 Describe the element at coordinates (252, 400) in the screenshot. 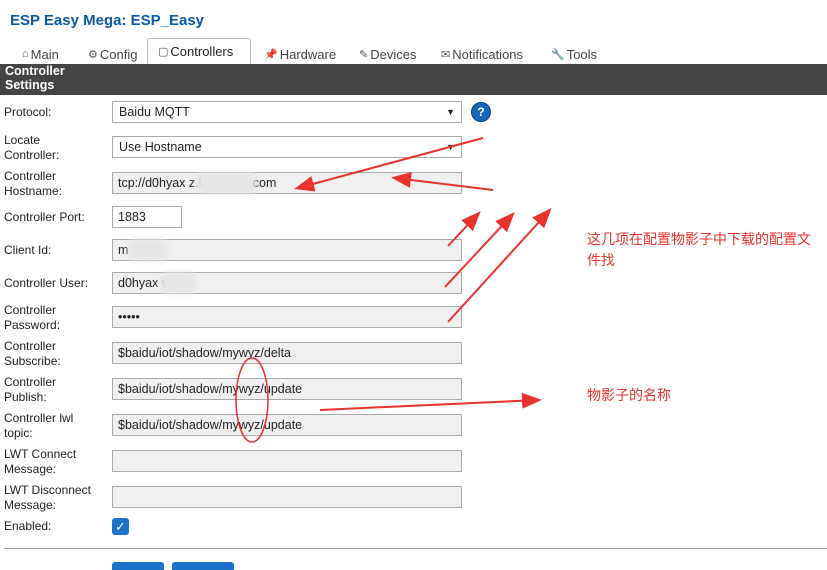

I see `annotation-ellipse` at that location.